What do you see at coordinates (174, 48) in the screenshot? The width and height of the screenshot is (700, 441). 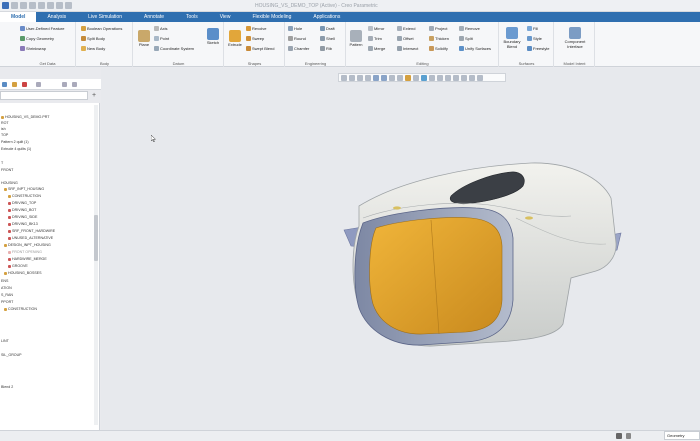 I see `coordinate-system-button: Coordinate System` at bounding box center [174, 48].